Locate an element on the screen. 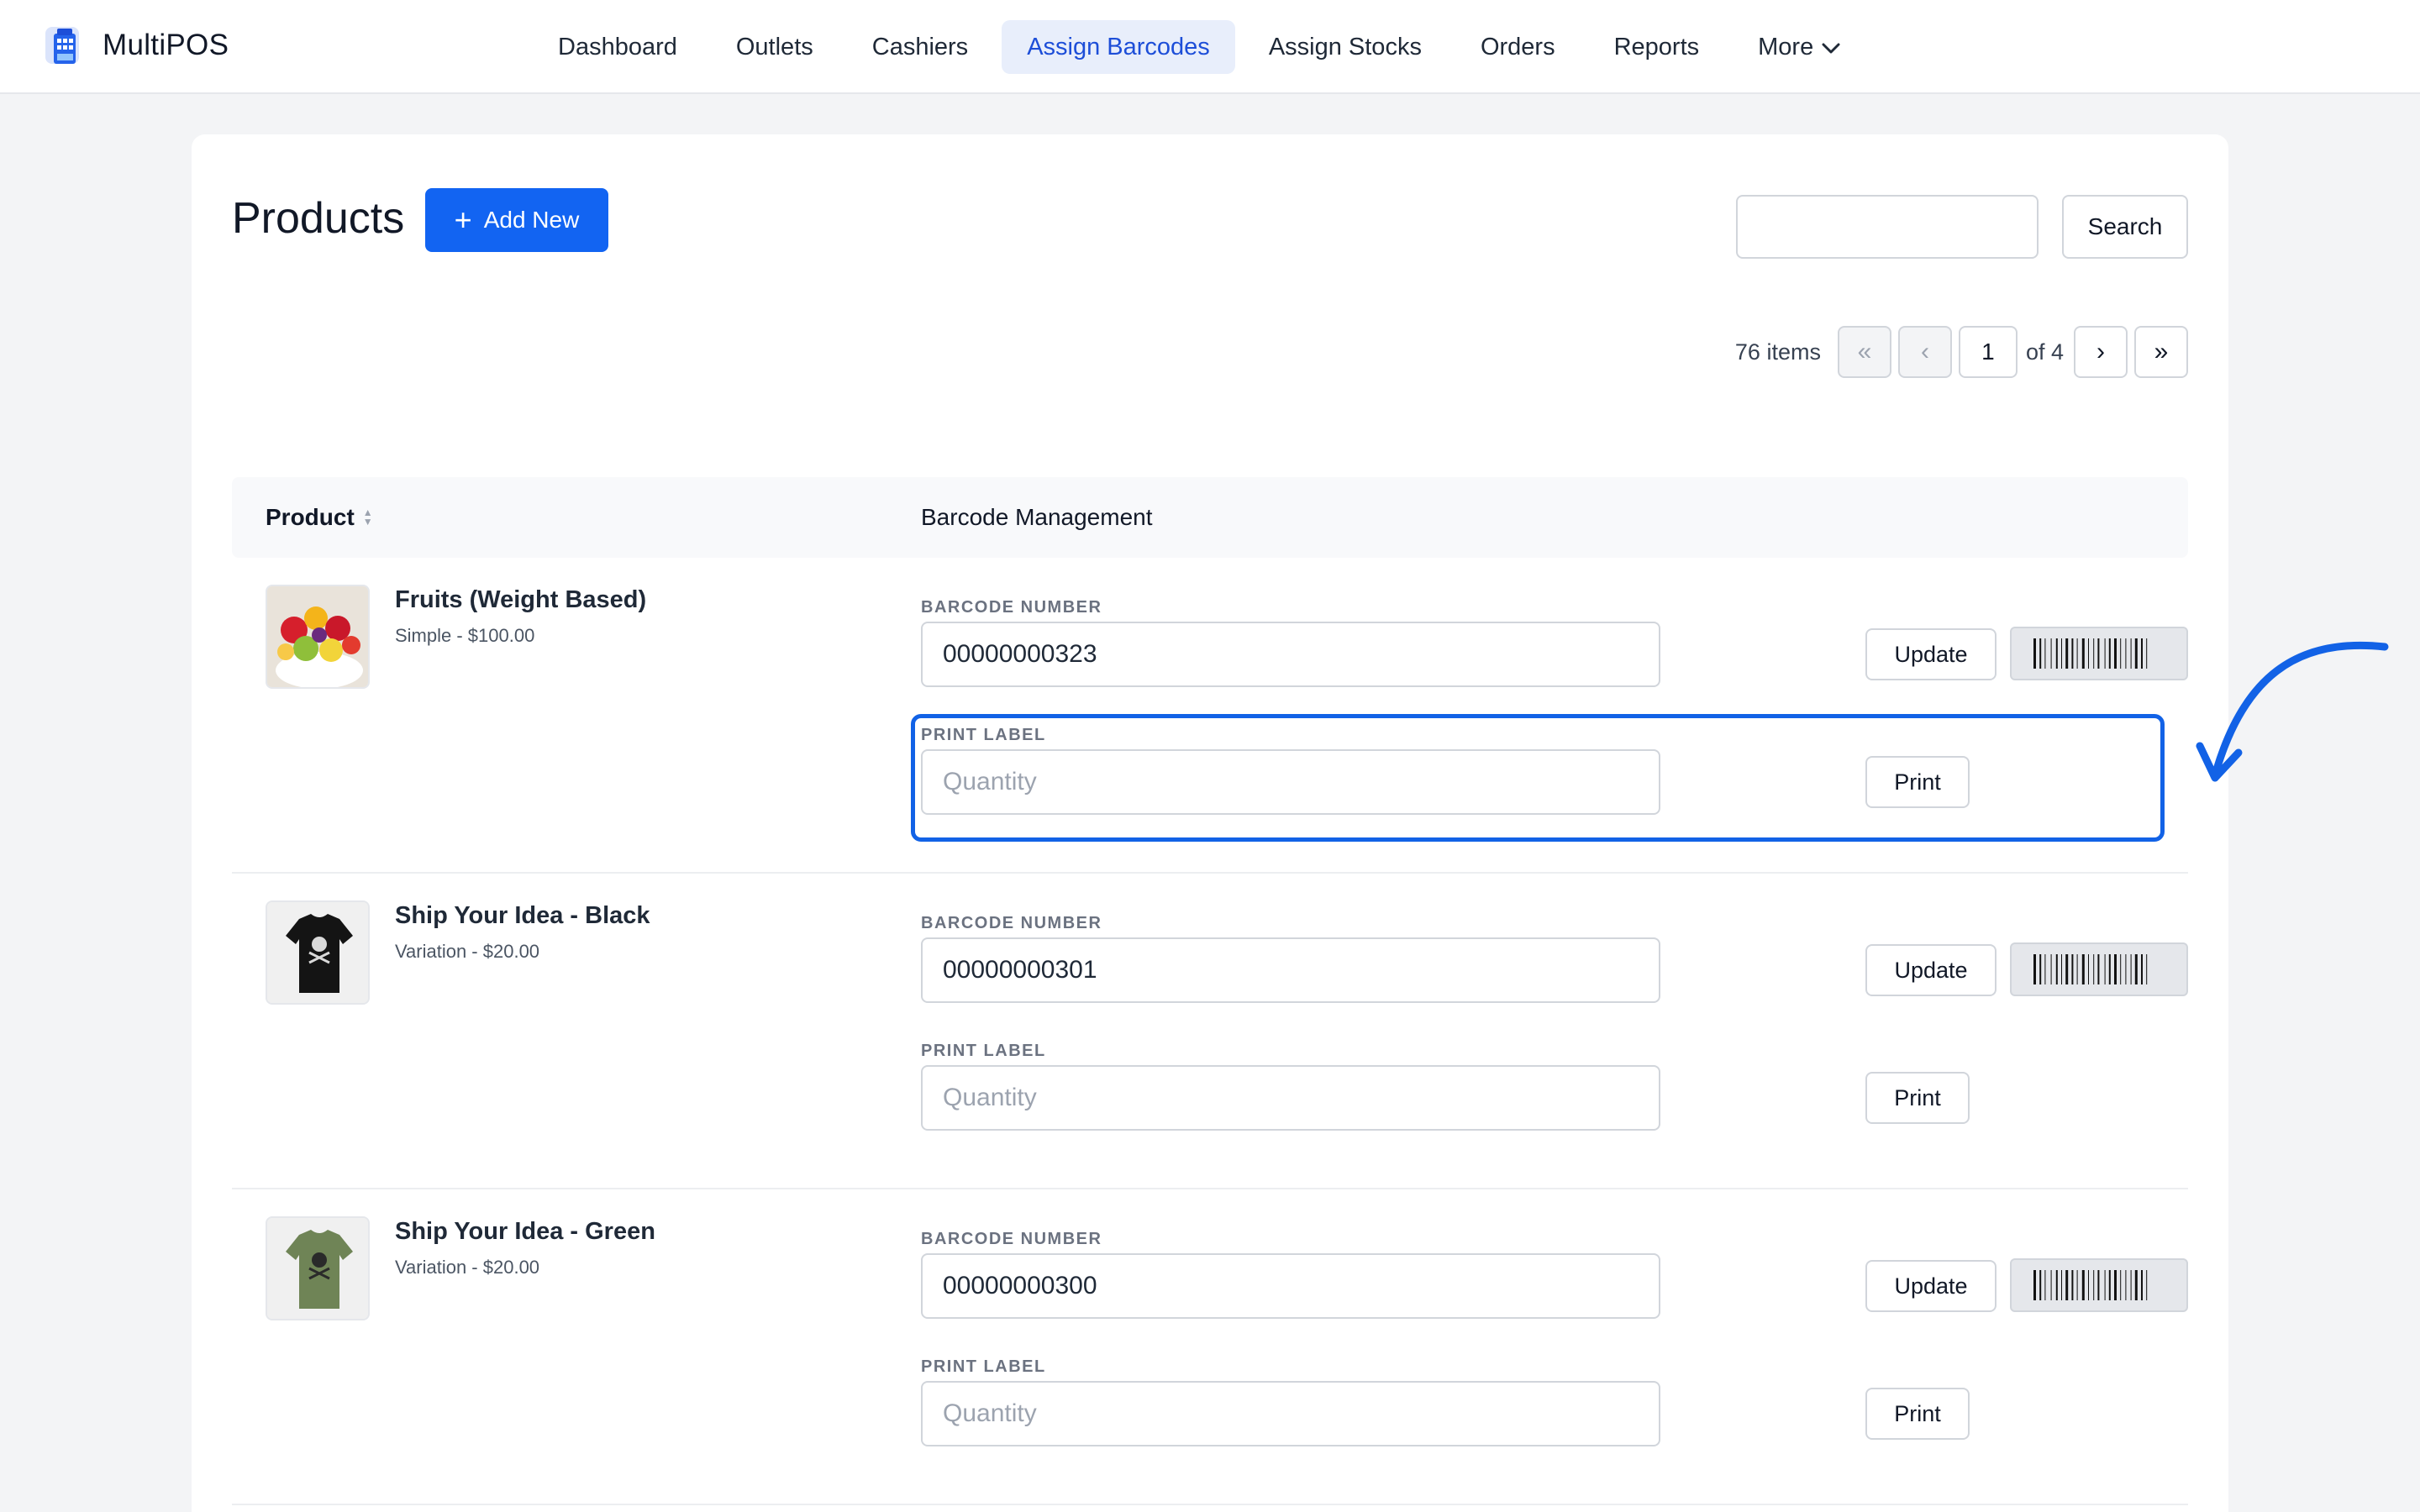  brand: MultiPOS is located at coordinates (136, 45).